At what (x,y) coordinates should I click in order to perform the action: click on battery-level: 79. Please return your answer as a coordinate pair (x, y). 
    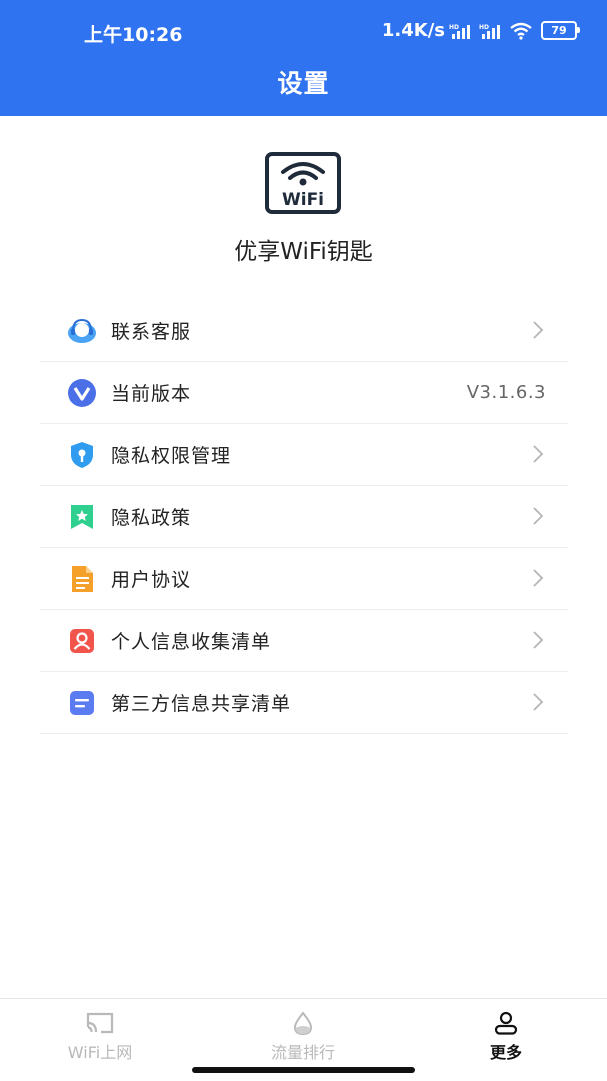
    Looking at the image, I should click on (559, 30).